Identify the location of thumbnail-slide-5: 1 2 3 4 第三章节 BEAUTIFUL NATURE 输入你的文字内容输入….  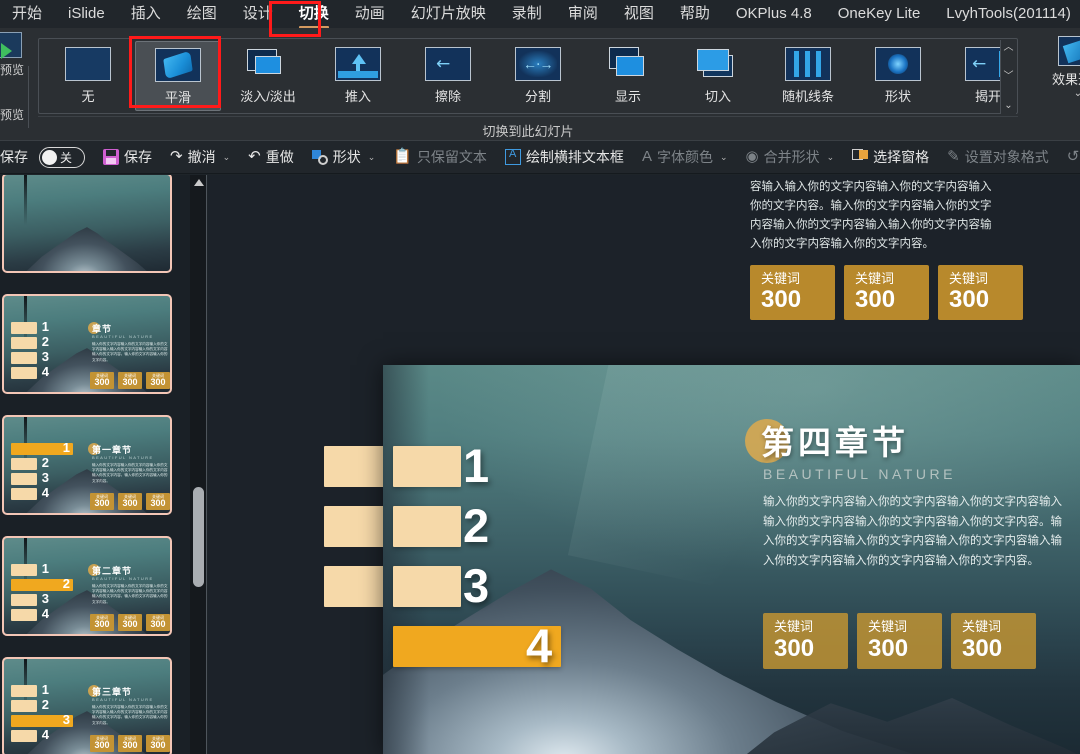
(87, 705).